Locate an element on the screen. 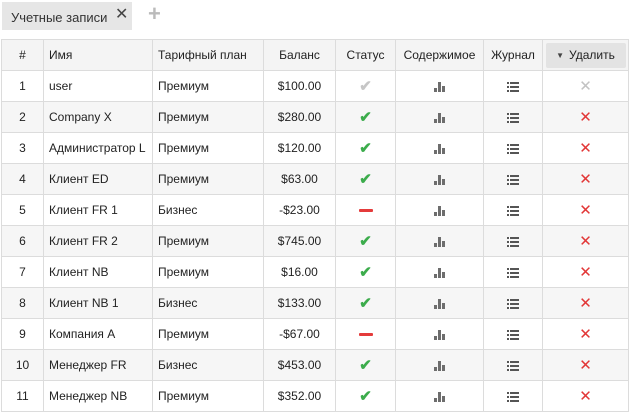 The width and height of the screenshot is (630, 419). cell-num: 5 is located at coordinates (22, 210).